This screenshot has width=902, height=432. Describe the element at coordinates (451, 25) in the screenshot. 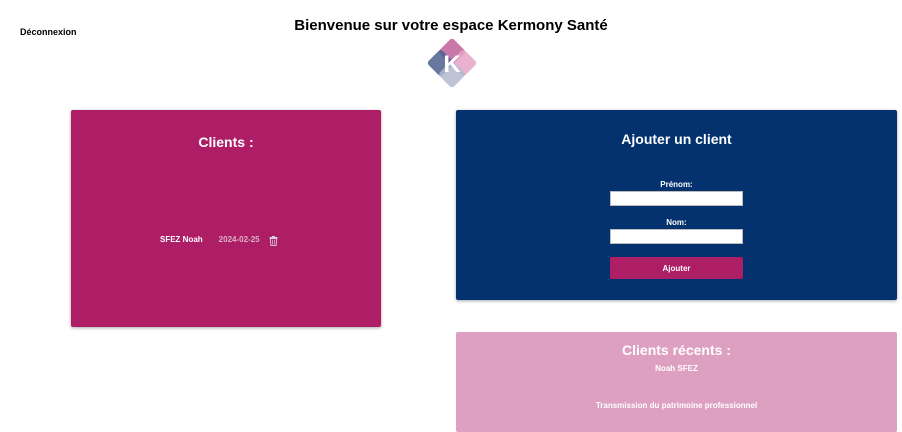

I see `page-title: Bienvenue sur votre espace Kermony Santé` at that location.